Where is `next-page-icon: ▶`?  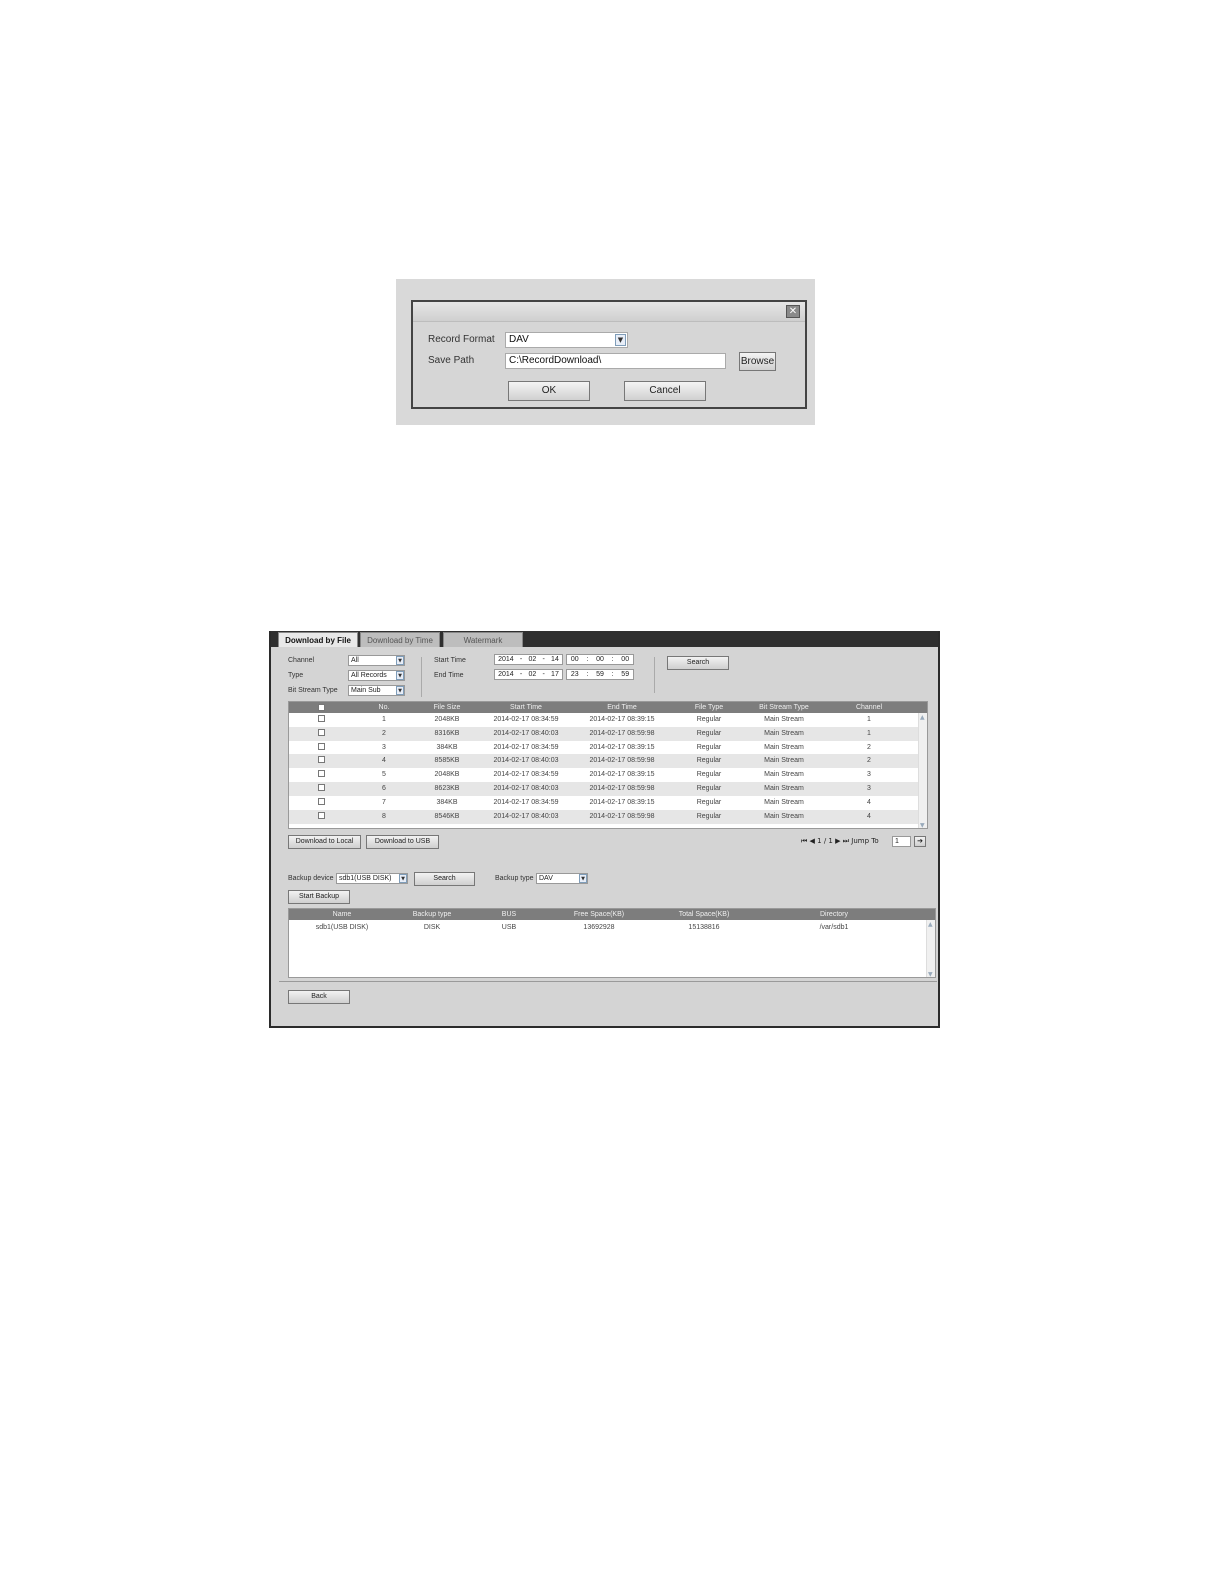
next-page-icon: ▶ is located at coordinates (837, 841).